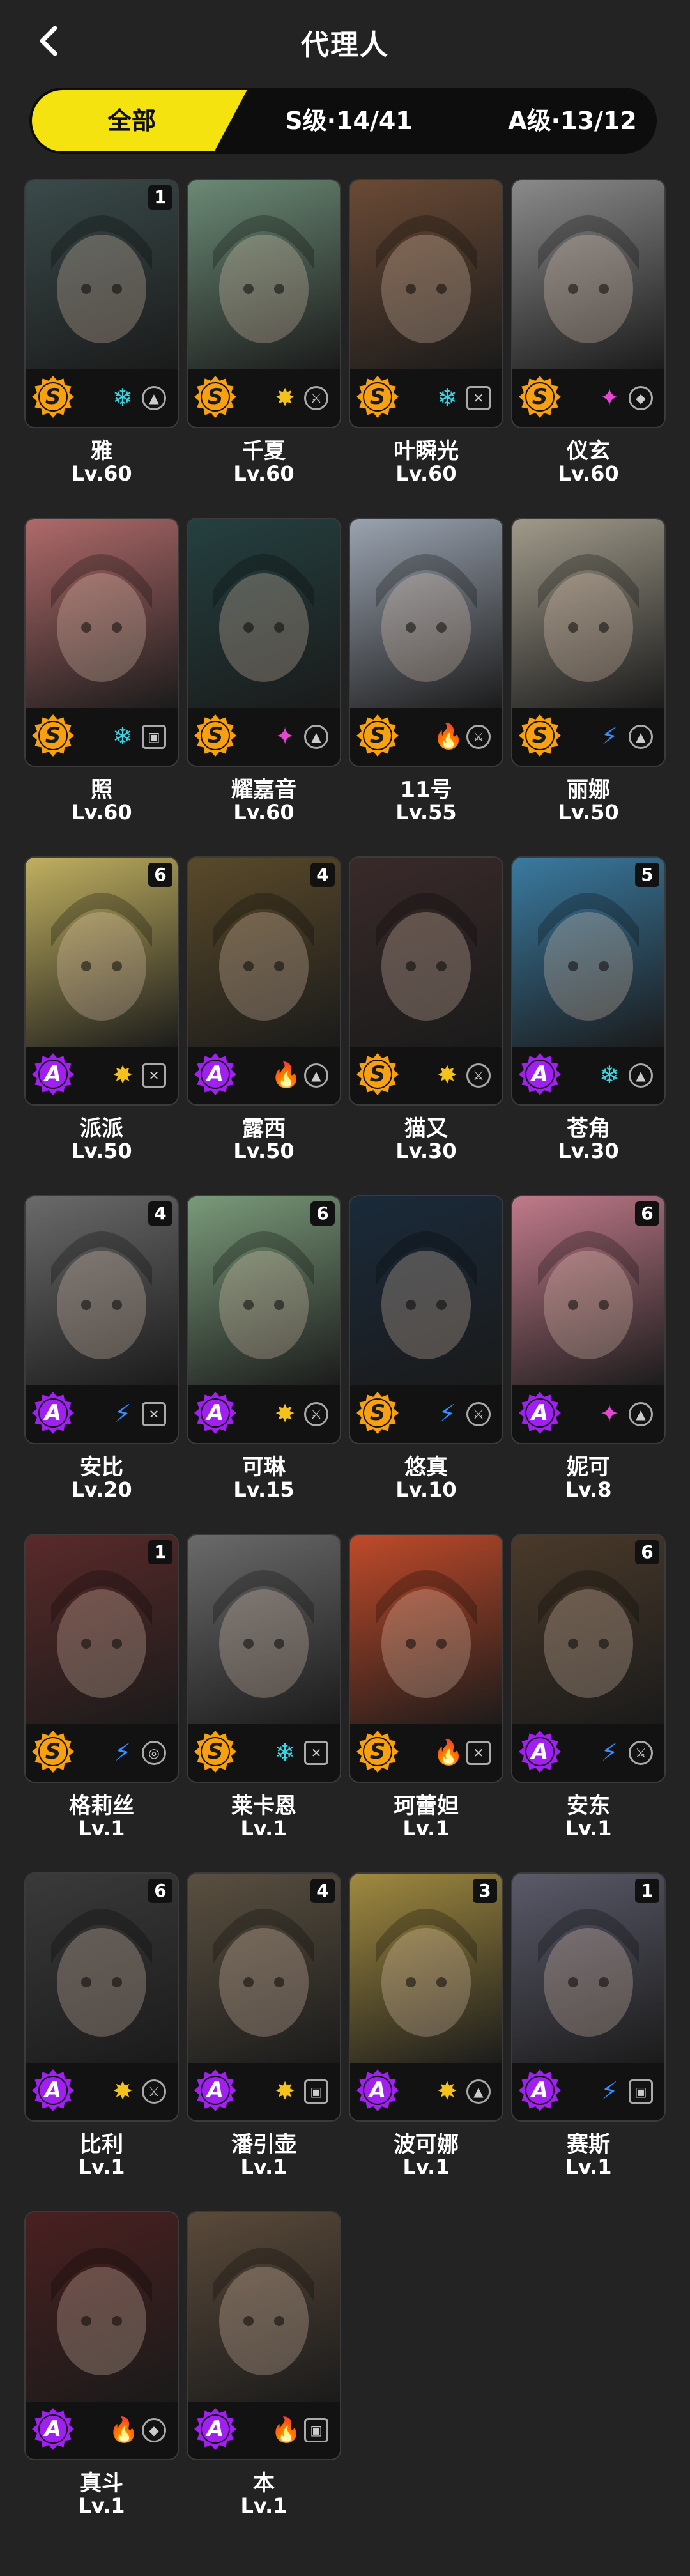 The width and height of the screenshot is (690, 2576). I want to click on agent-card: S ⚡ ▲ 丽娜 Lv.50, so click(588, 671).